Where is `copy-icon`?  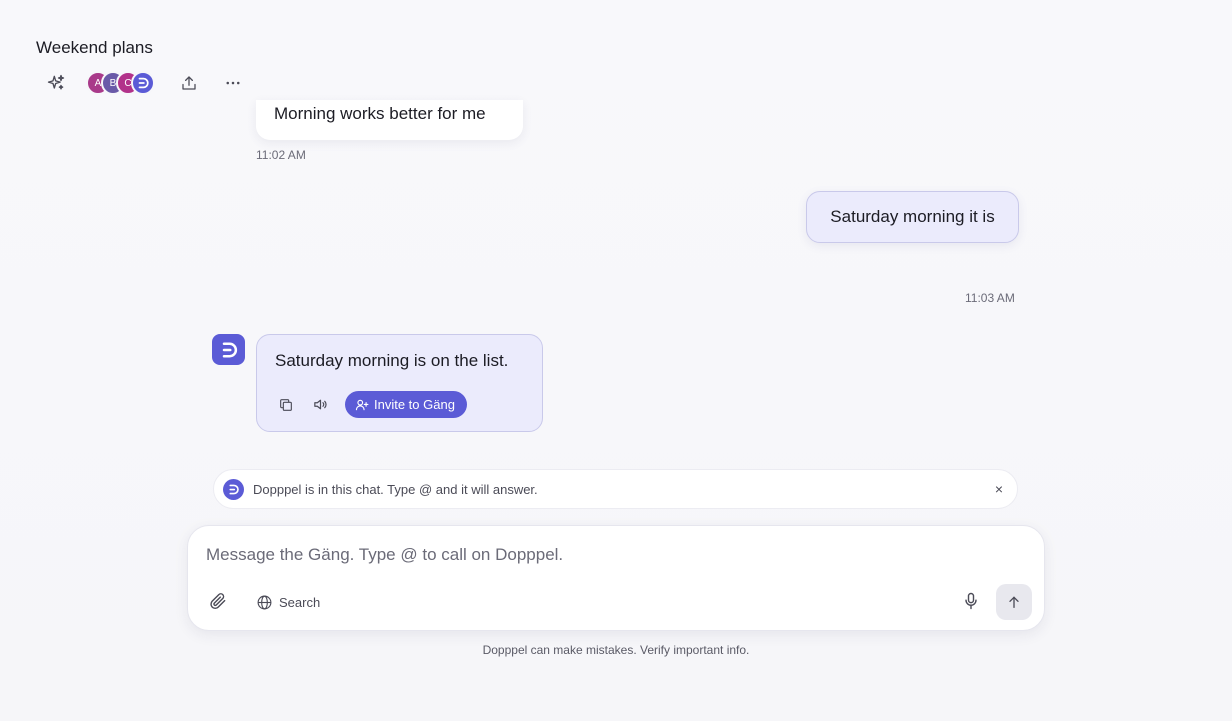 copy-icon is located at coordinates (286, 405).